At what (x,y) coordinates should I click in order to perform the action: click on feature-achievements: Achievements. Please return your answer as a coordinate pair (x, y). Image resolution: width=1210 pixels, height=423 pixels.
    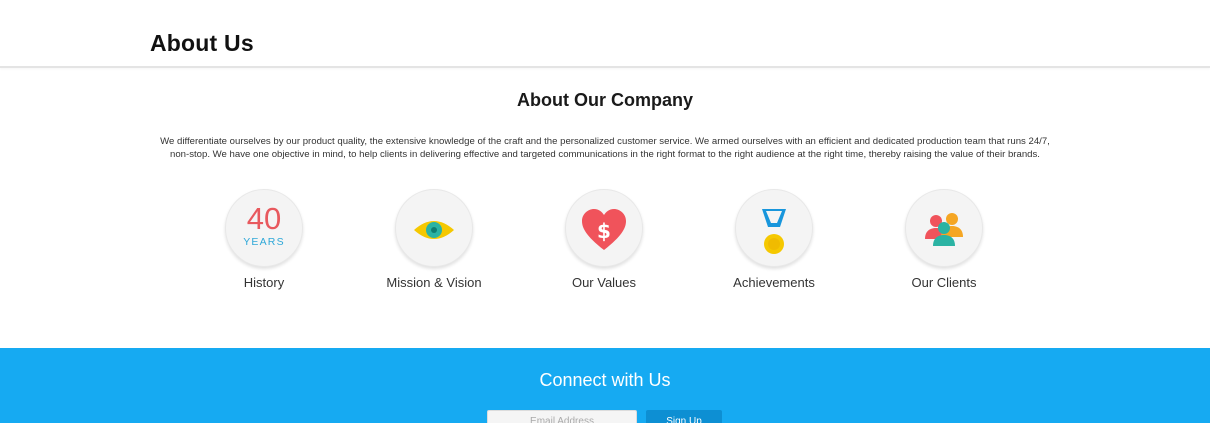
    Looking at the image, I should click on (774, 244).